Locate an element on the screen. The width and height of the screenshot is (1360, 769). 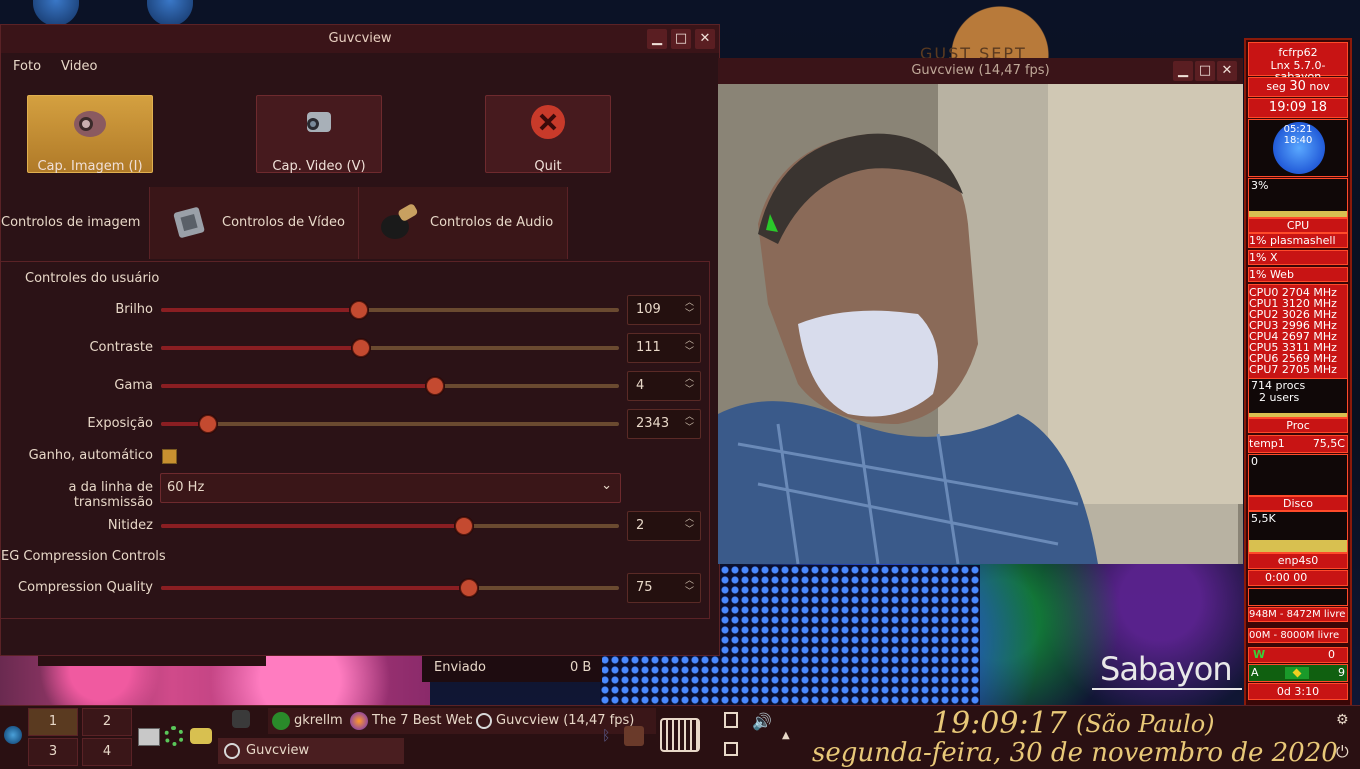
virtual-keyboard-icon is located at coordinates (680, 735).